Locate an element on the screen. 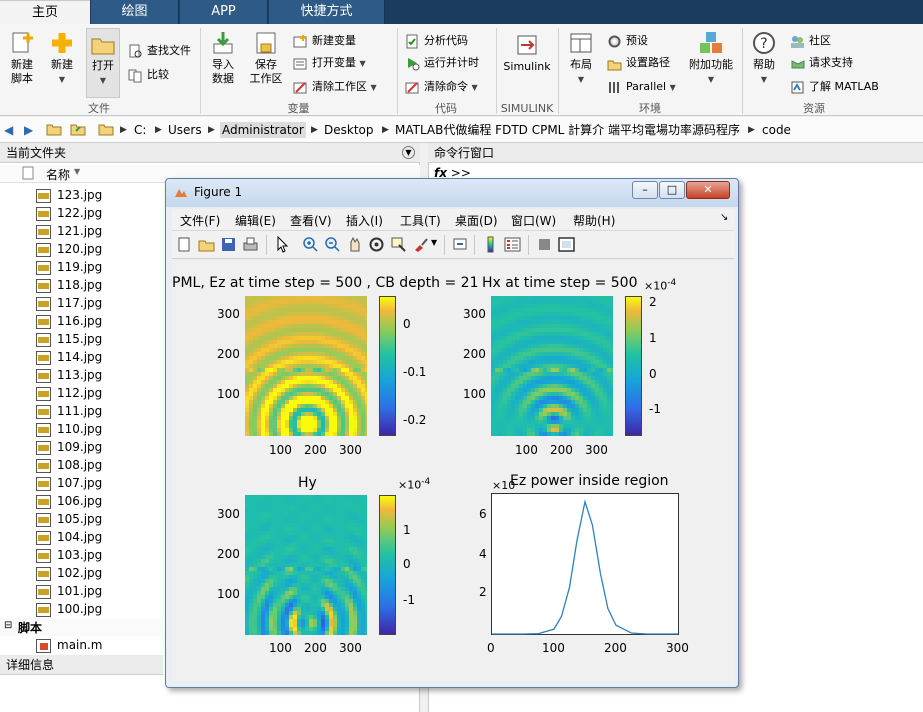 This screenshot has width=923, height=712. list-item: 119.jpg is located at coordinates (69, 267).